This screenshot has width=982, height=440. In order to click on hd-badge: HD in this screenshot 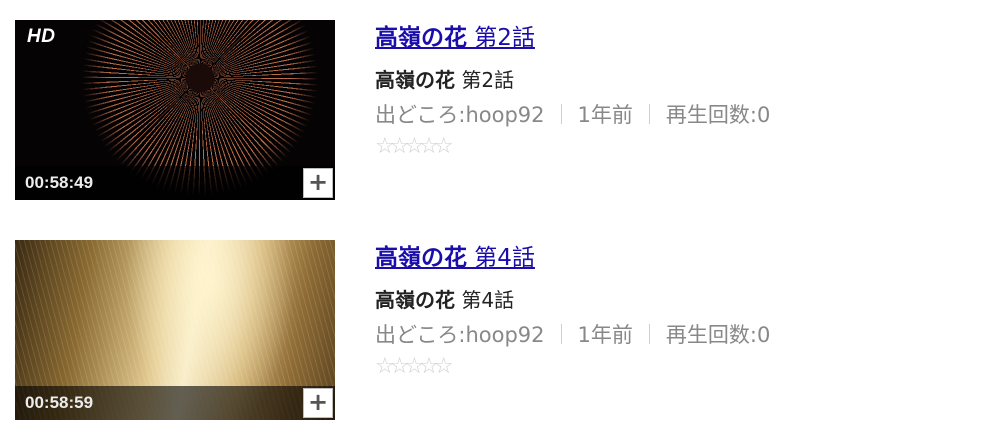, I will do `click(41, 36)`.